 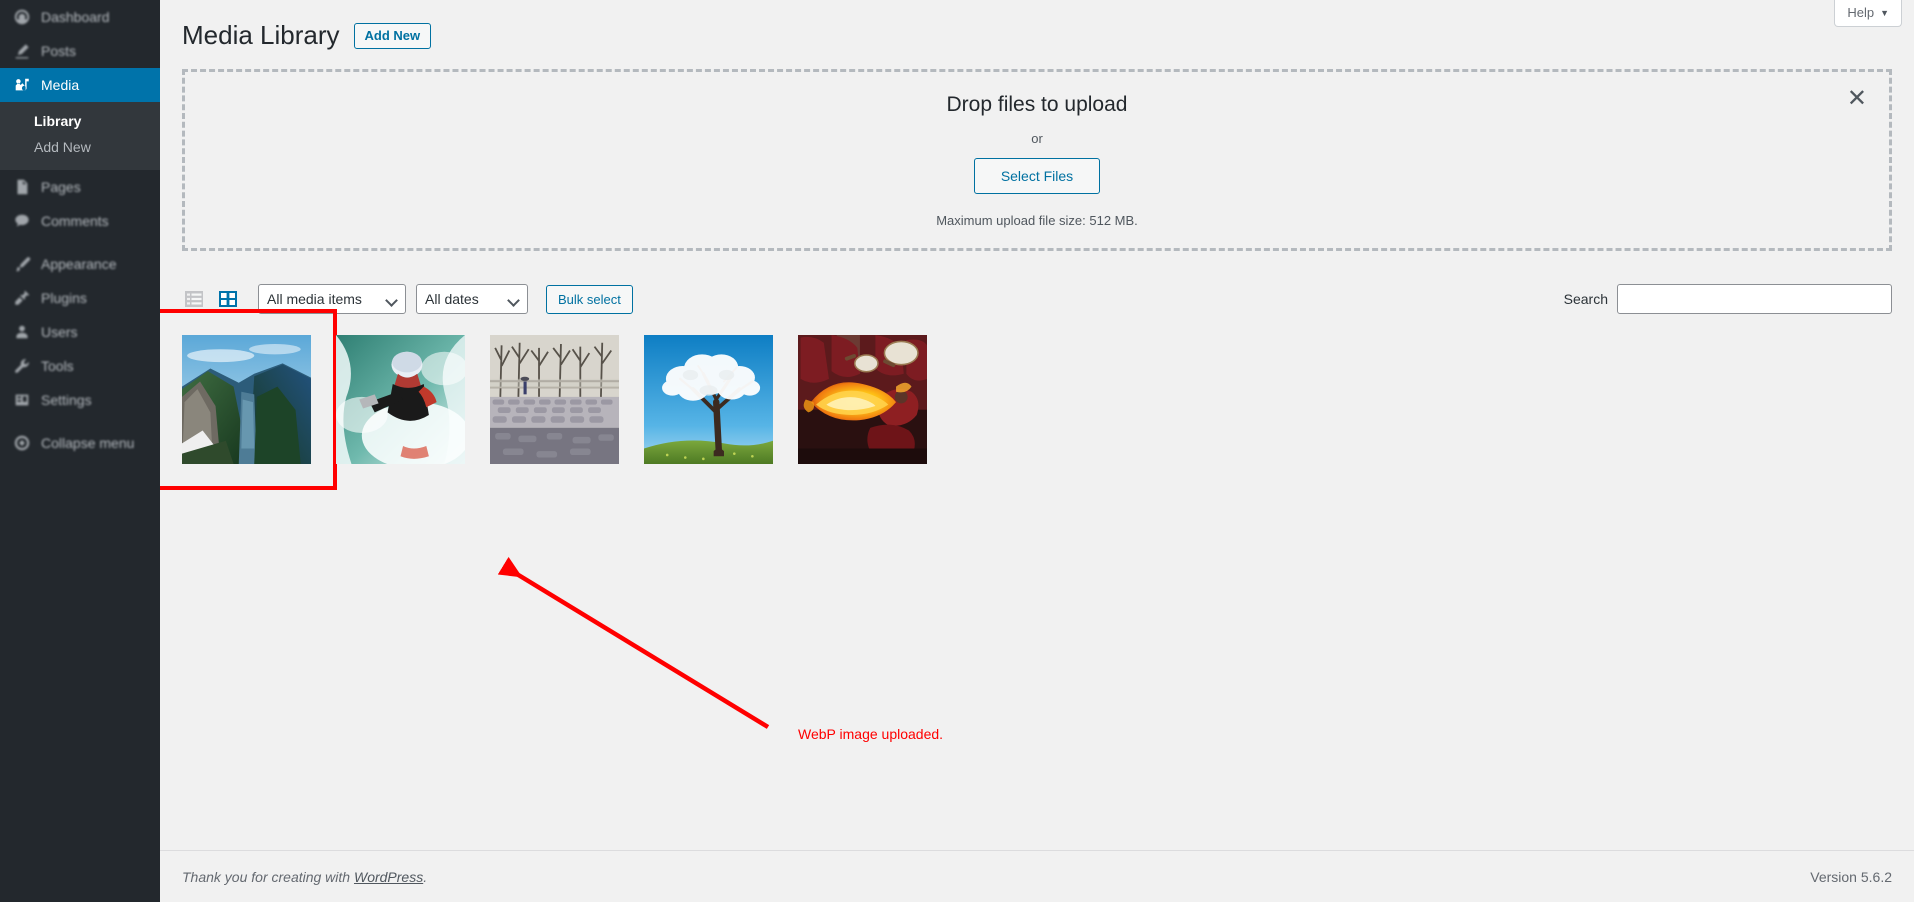 What do you see at coordinates (425, 876) in the screenshot?
I see `footer-thanks-suffix: .` at bounding box center [425, 876].